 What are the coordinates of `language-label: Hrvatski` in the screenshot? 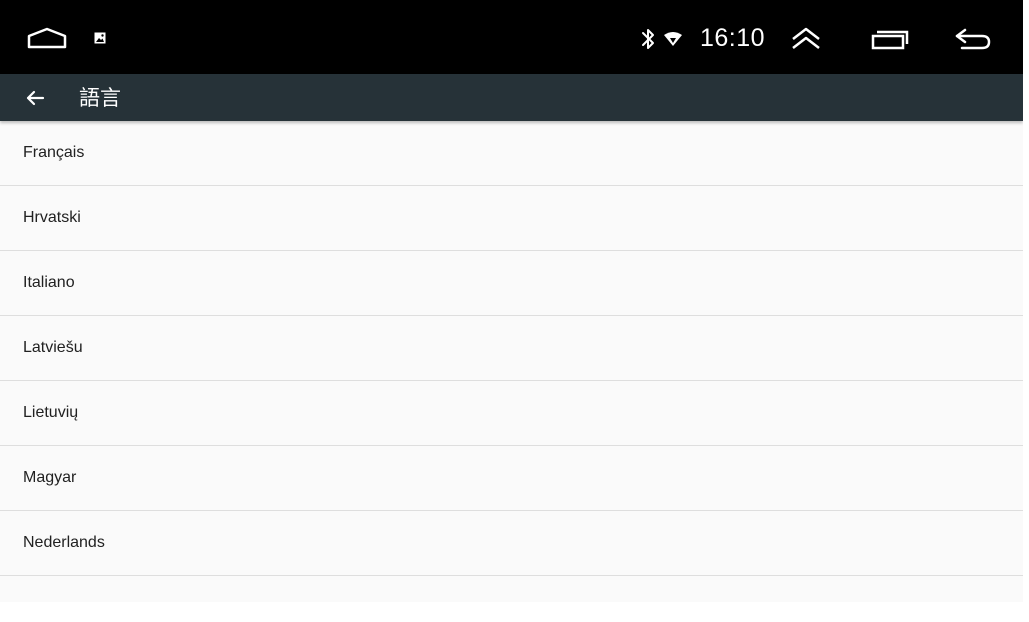 It's located at (52, 217).